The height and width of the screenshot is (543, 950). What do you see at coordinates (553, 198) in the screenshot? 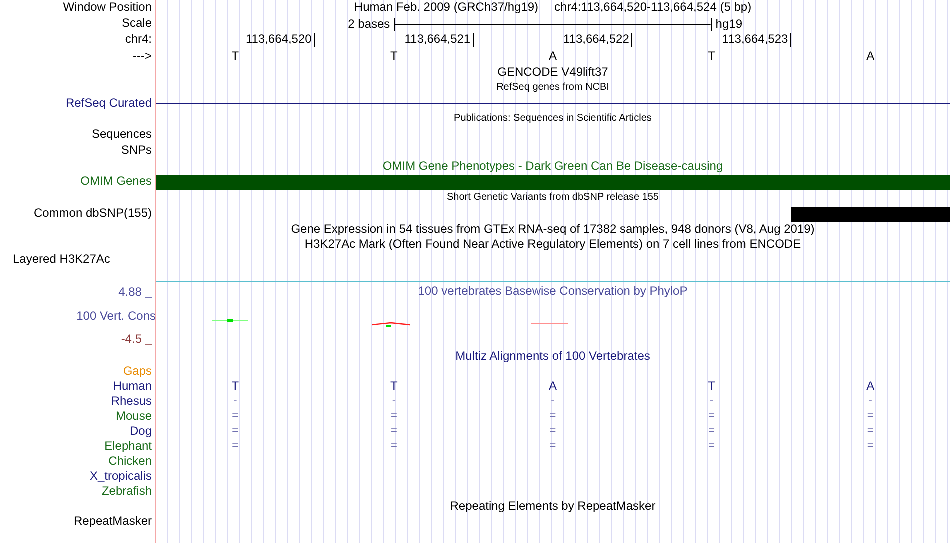
I see `track-title: Short Genetic Variants from dbSNP release 155` at bounding box center [553, 198].